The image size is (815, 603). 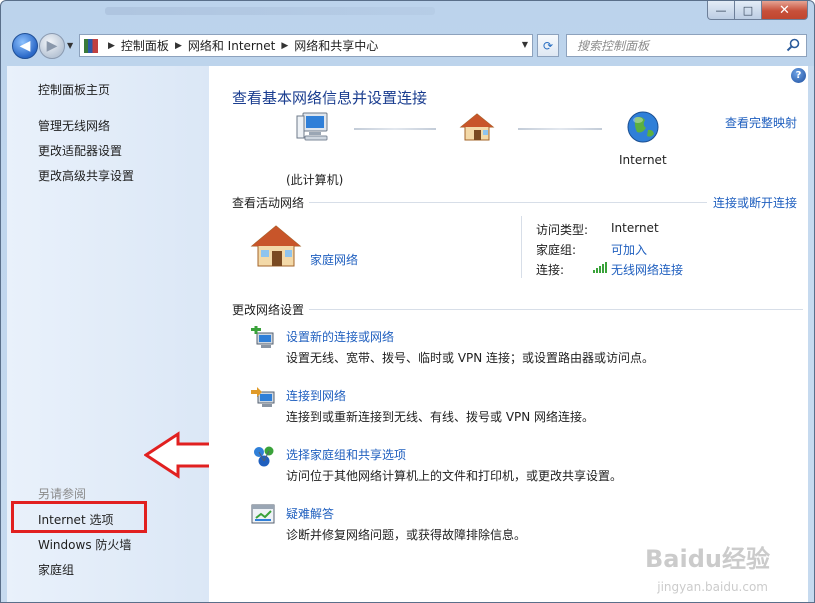 I want to click on setup-connection-link: 设置新的连接或网络, so click(x=340, y=336).